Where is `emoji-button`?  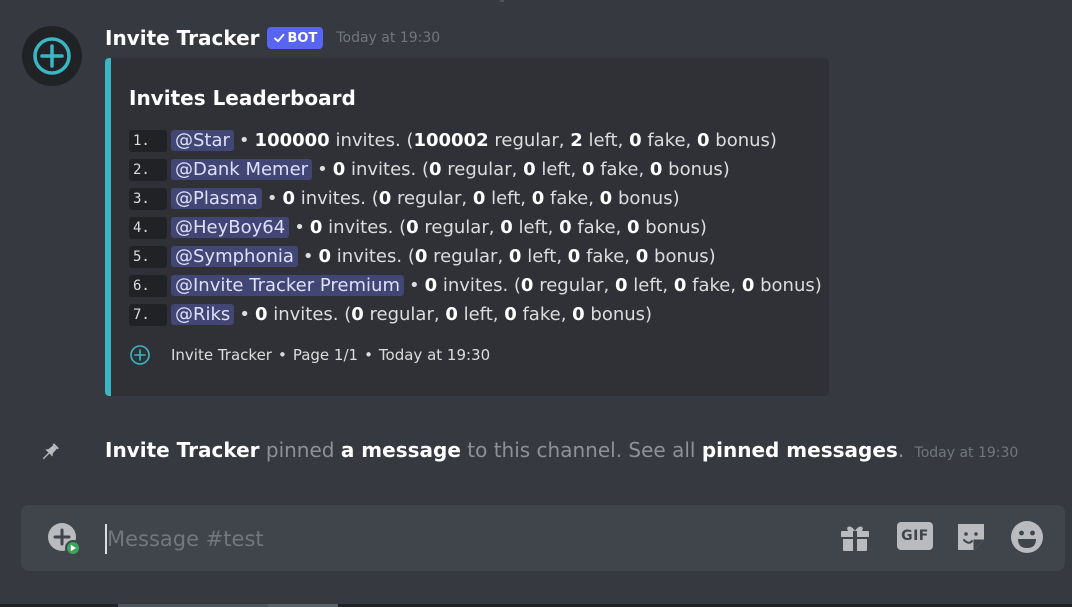 emoji-button is located at coordinates (1027, 537).